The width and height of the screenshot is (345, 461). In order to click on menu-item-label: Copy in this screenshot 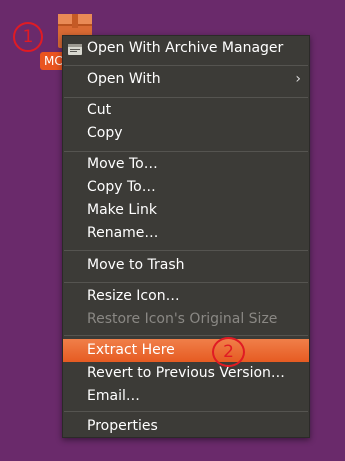, I will do `click(105, 133)`.